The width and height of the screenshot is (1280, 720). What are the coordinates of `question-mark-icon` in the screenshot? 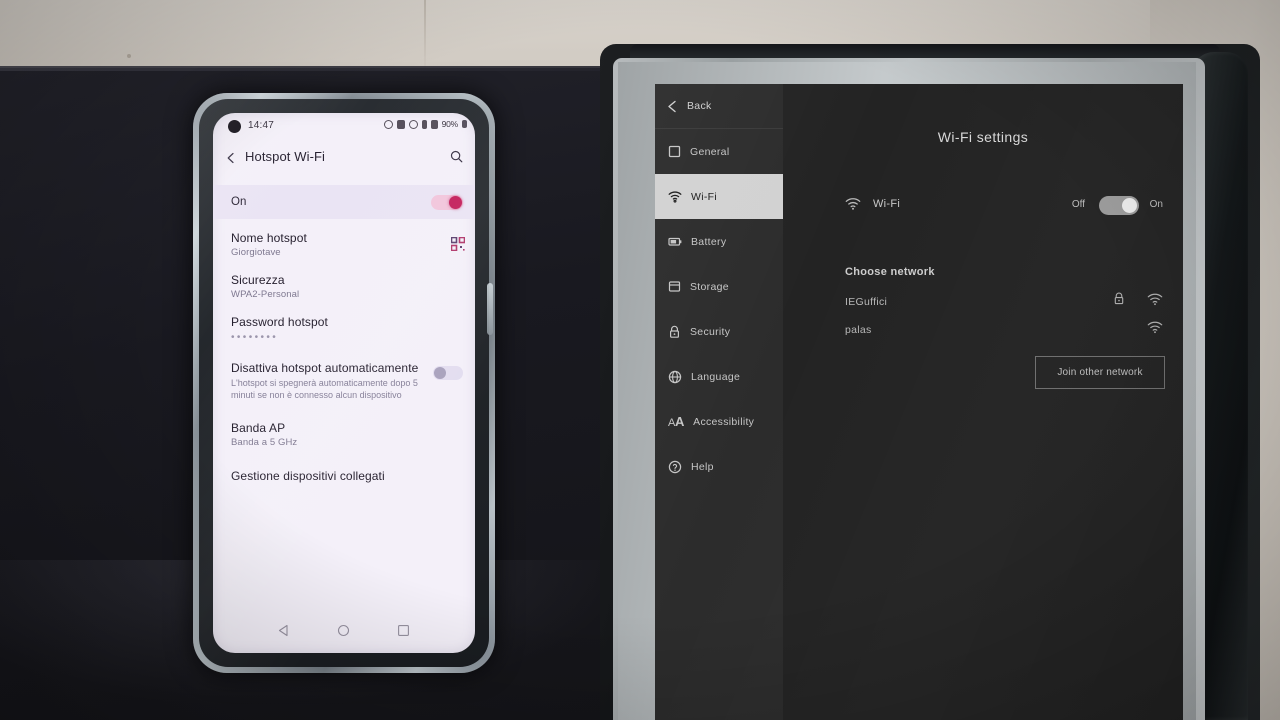 It's located at (675, 466).